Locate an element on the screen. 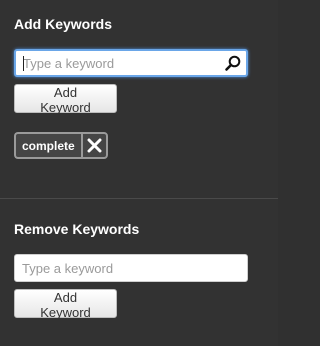 Image resolution: width=320 pixels, height=346 pixels. add-keywords-title: Add Keywords is located at coordinates (63, 24).